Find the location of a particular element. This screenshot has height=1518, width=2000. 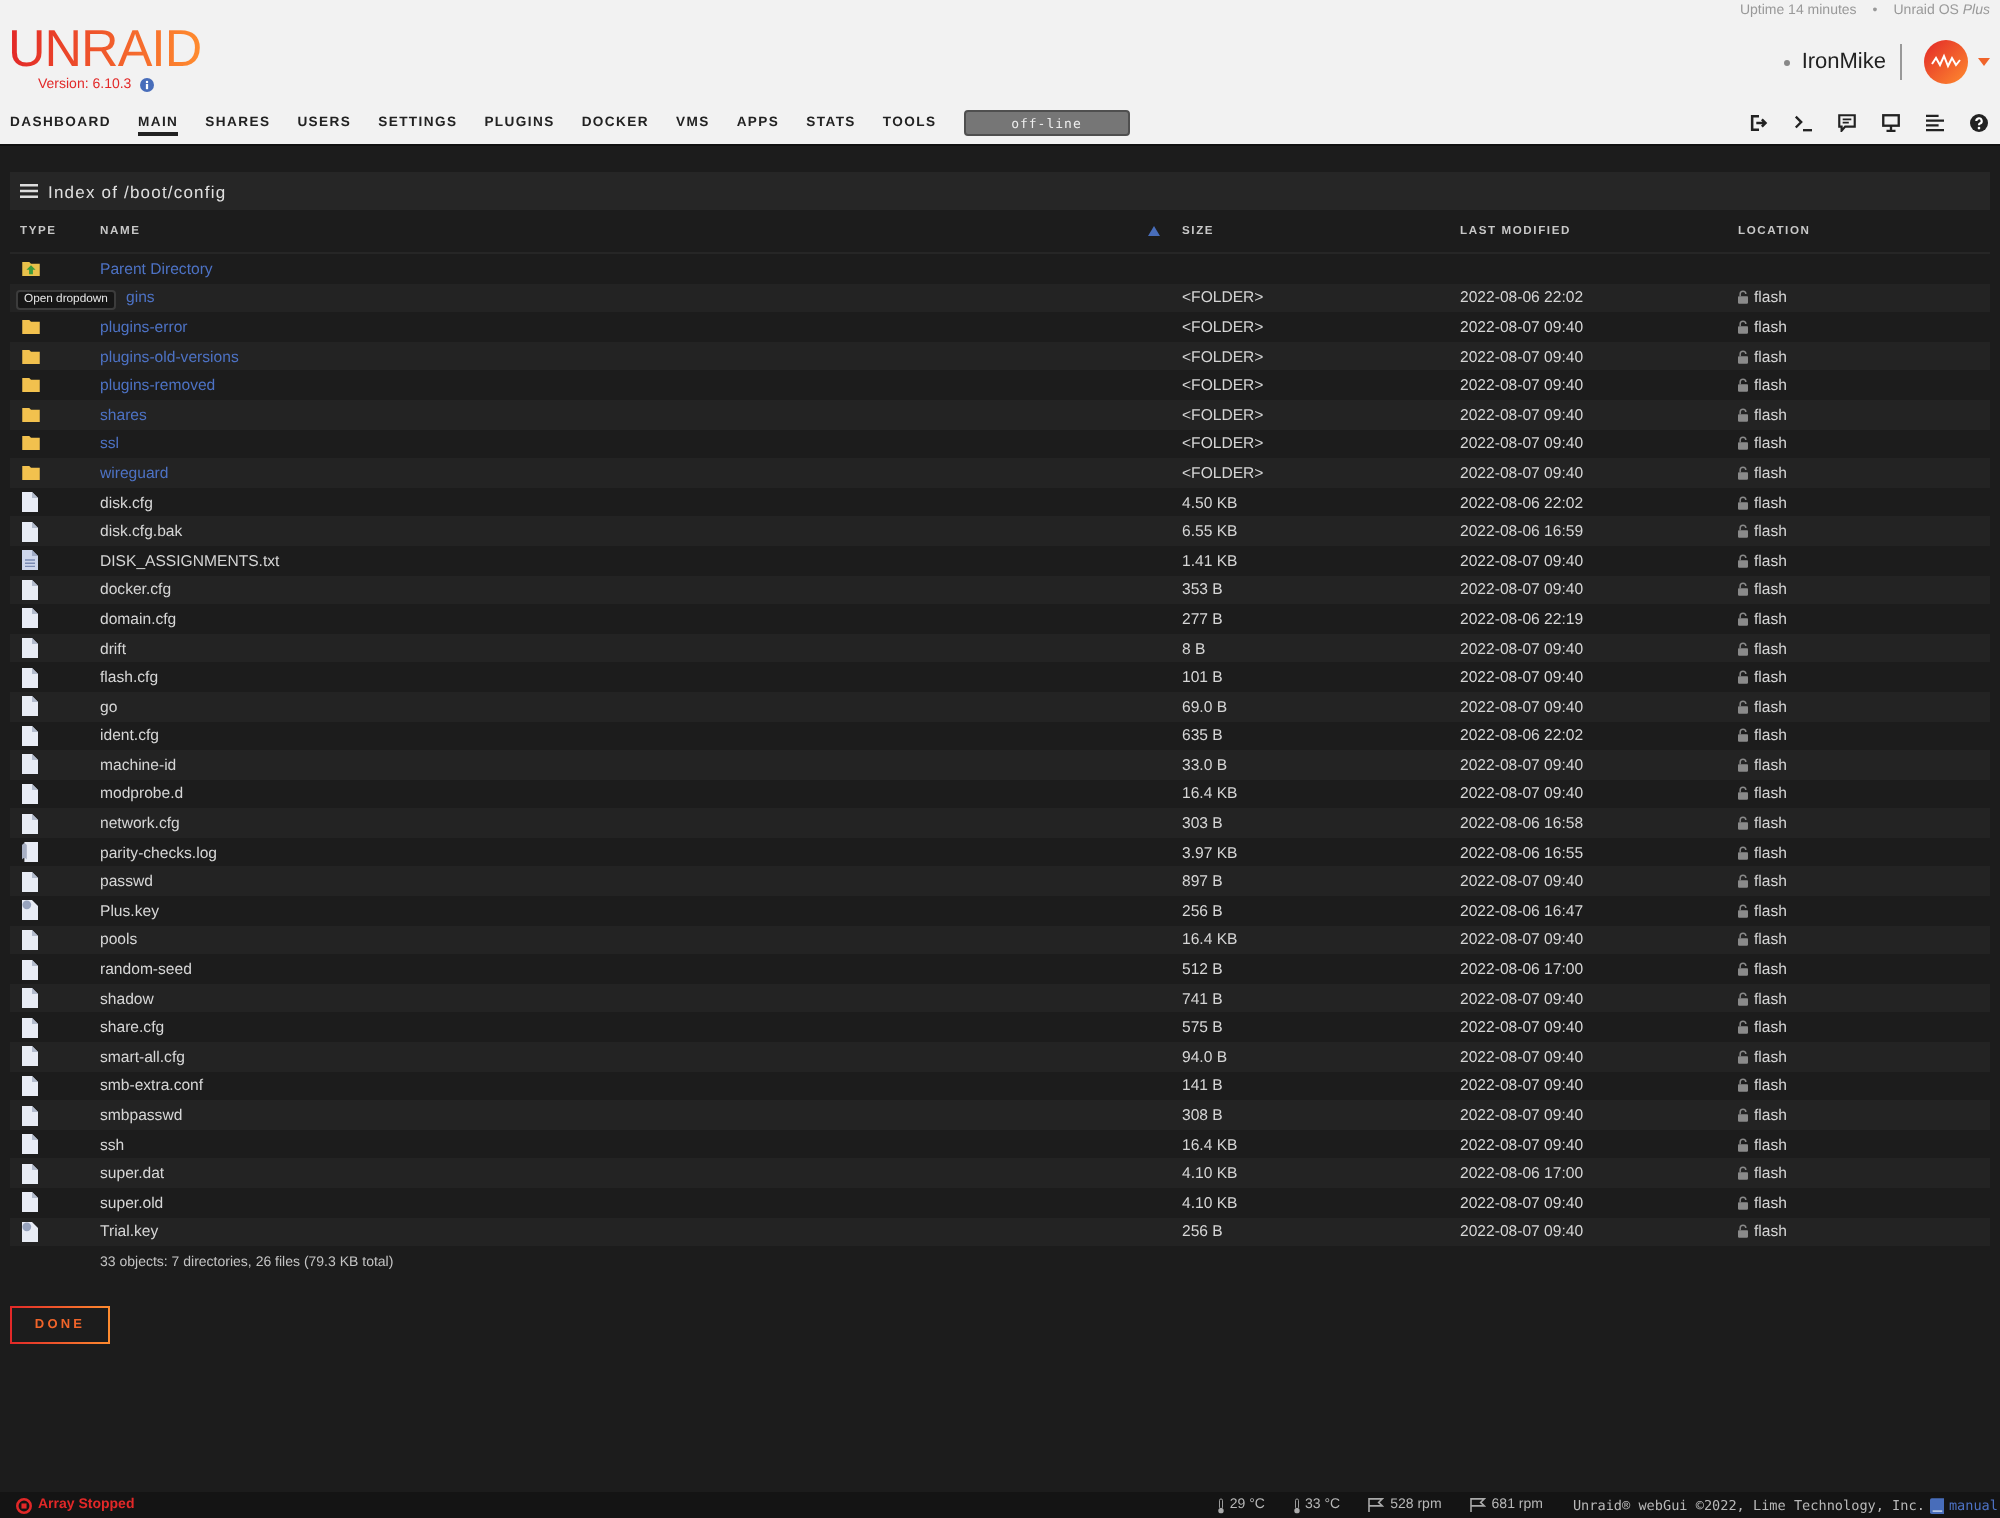

book-icon is located at coordinates (1937, 1505).